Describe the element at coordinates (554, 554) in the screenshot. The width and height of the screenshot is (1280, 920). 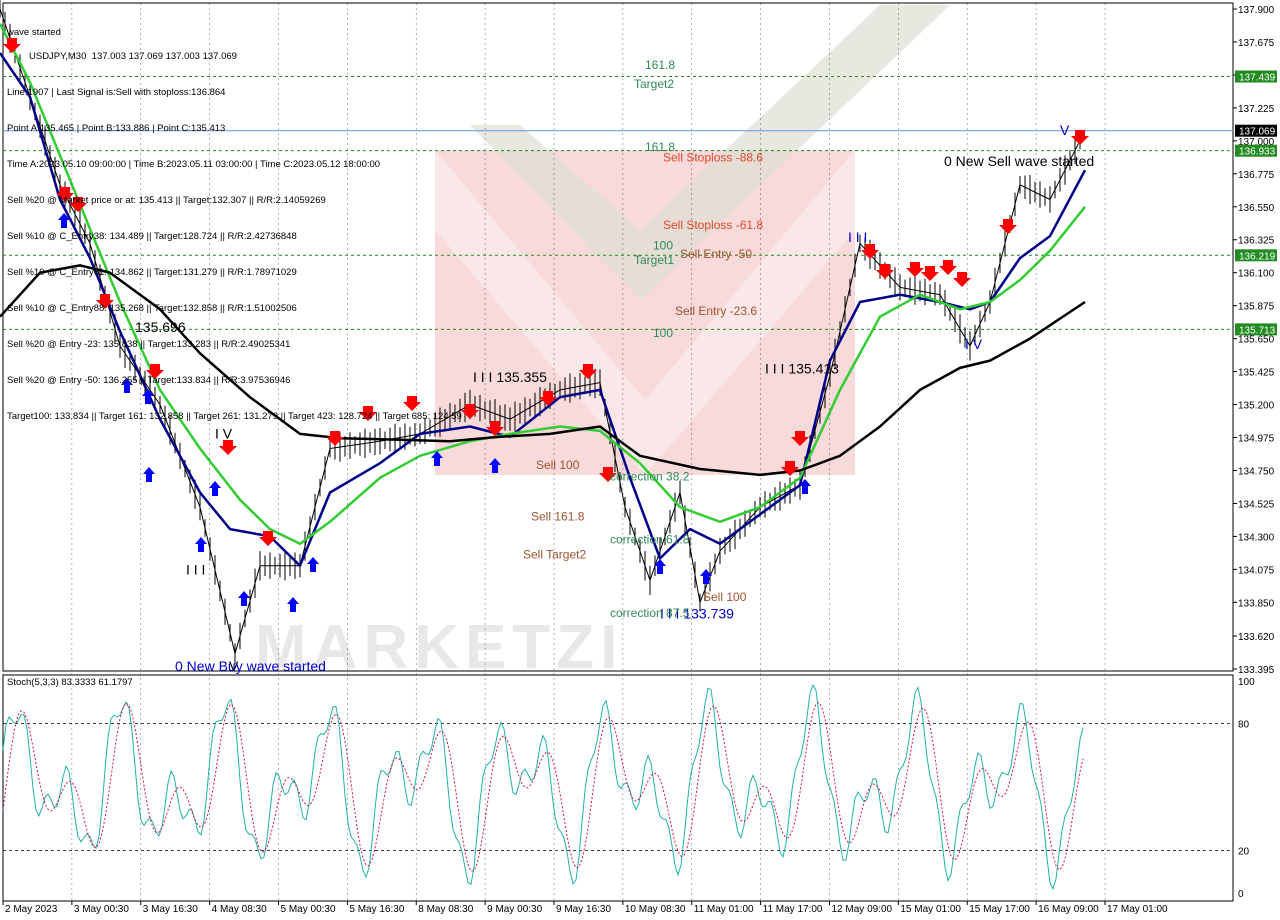
I see `fib-label: Sell Target2` at that location.